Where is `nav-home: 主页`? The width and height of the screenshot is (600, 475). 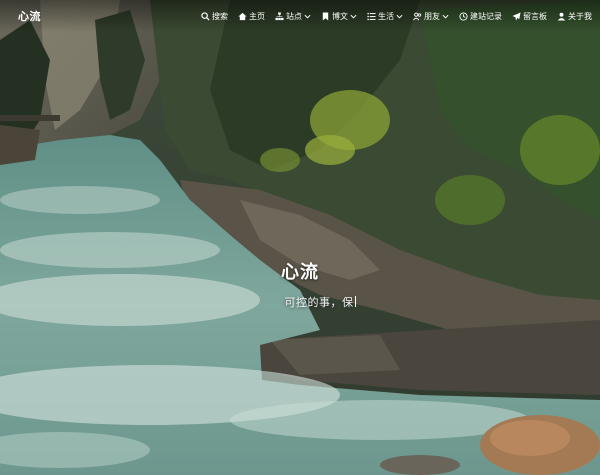
nav-home: 主页 is located at coordinates (251, 16).